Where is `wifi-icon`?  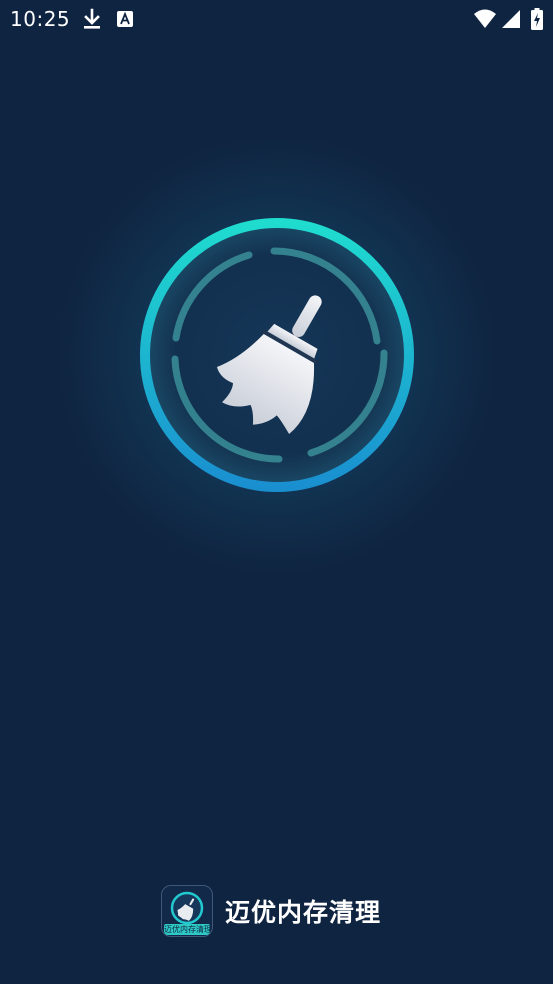
wifi-icon is located at coordinates (485, 18).